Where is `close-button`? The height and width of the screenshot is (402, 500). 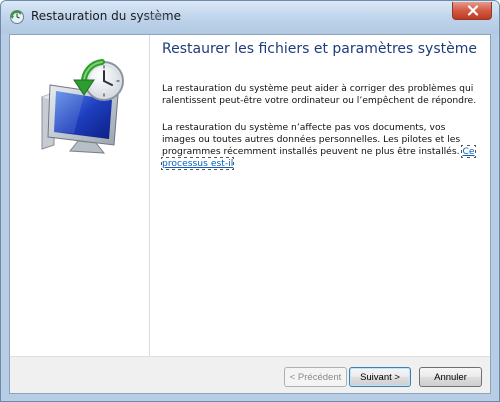 close-button is located at coordinates (472, 11).